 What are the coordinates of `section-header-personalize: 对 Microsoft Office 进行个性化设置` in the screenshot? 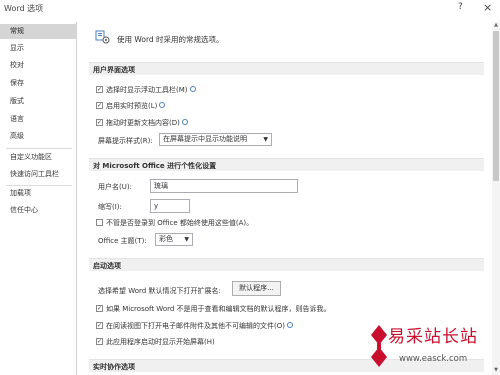 It's located at (286, 164).